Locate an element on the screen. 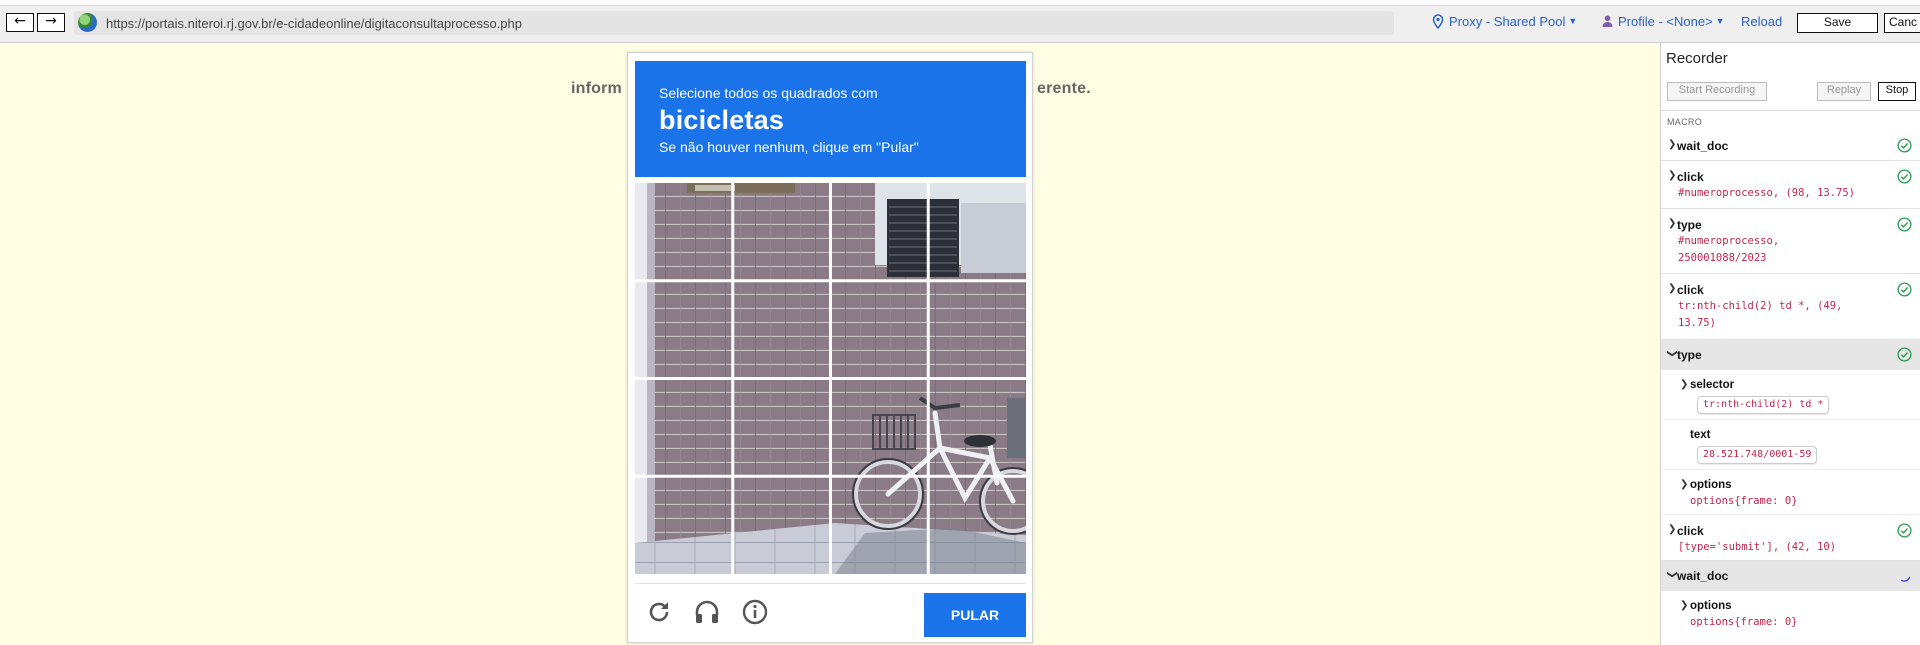  param-label: selector is located at coordinates (1712, 385).